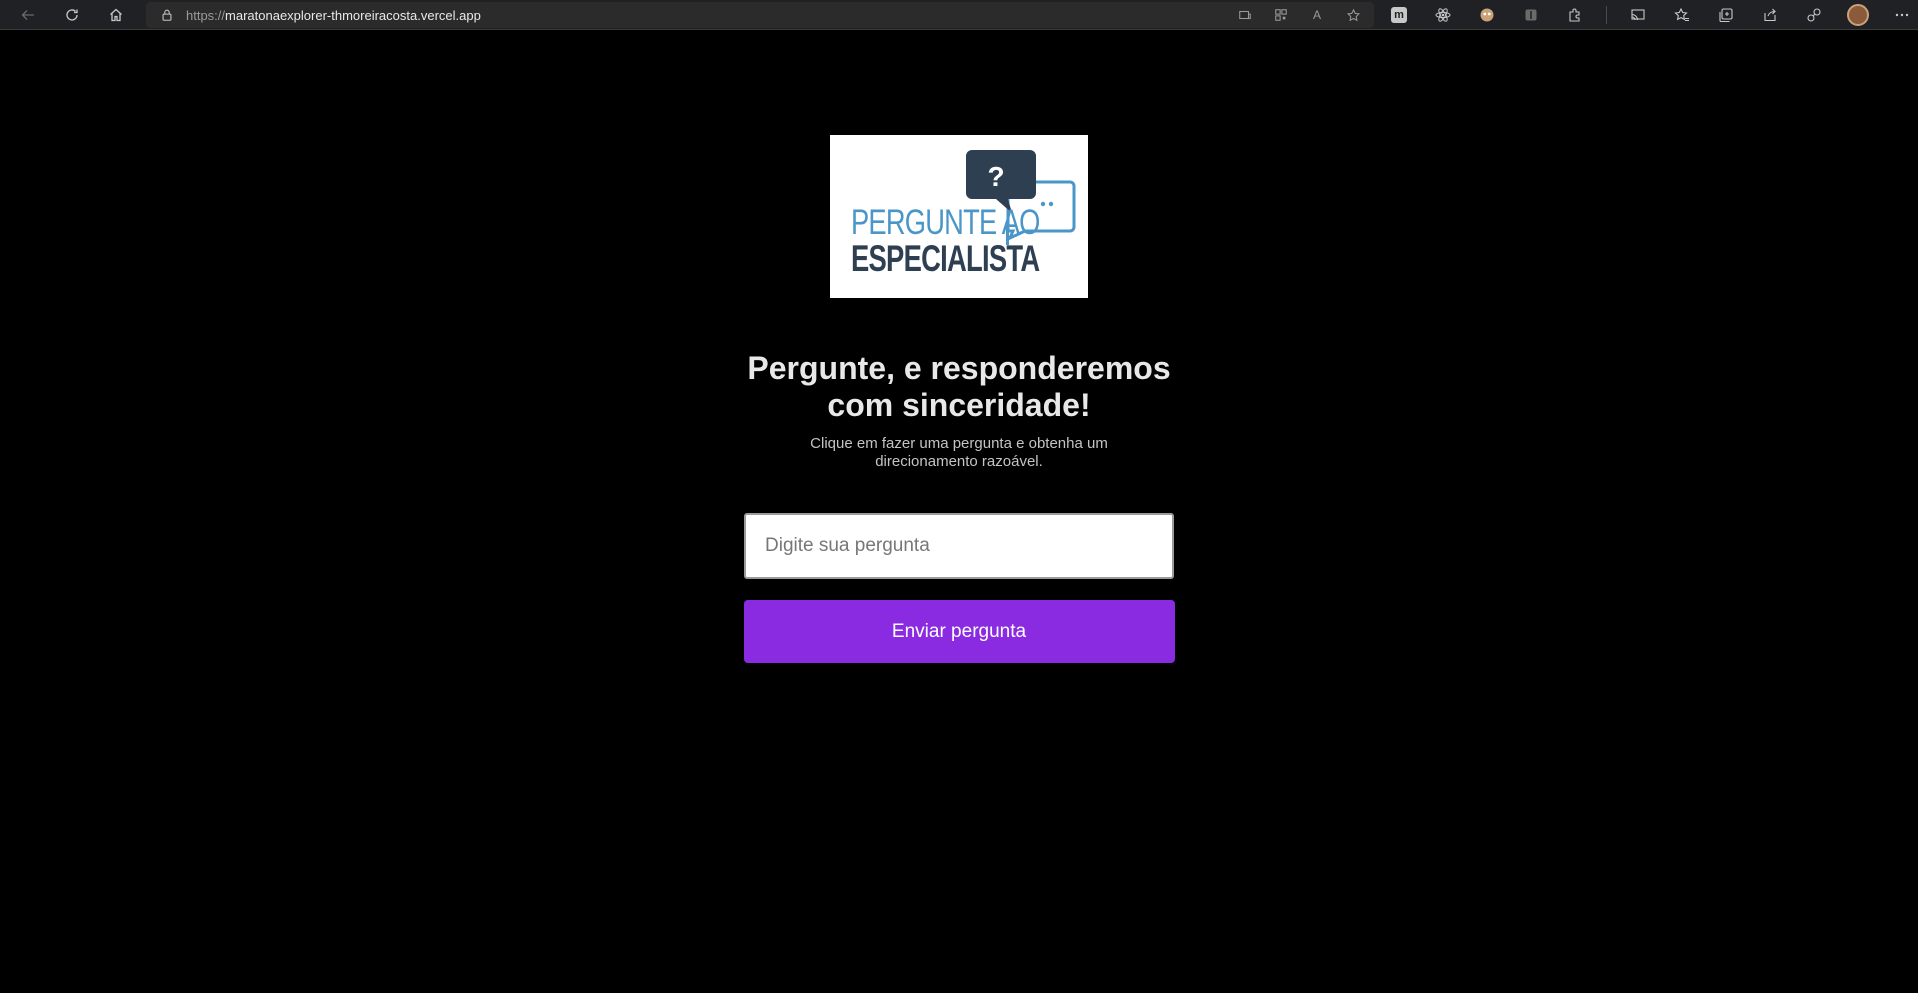 This screenshot has width=1918, height=993. I want to click on logo-text-line2: ESPECIALISTA, so click(945, 258).